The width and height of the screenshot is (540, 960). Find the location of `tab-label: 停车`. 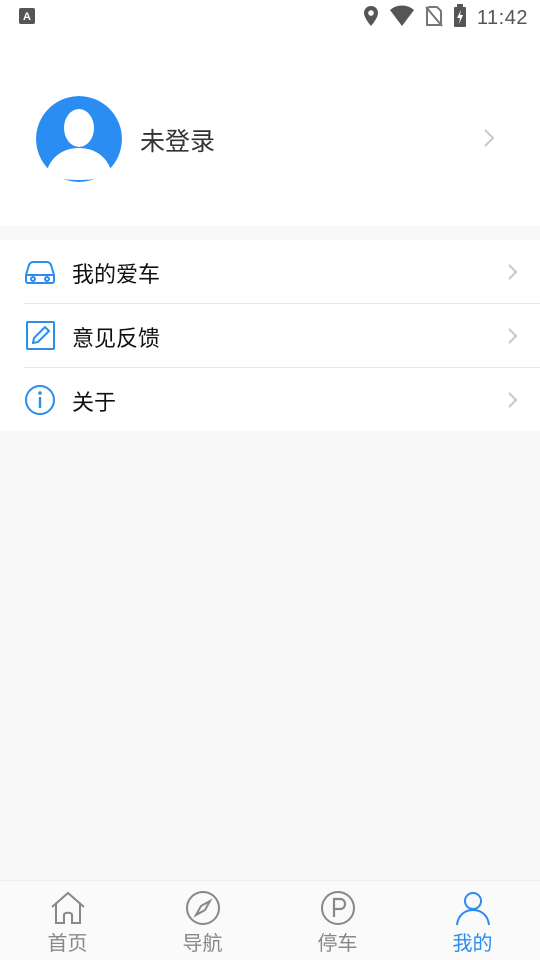

tab-label: 停车 is located at coordinates (337, 943).